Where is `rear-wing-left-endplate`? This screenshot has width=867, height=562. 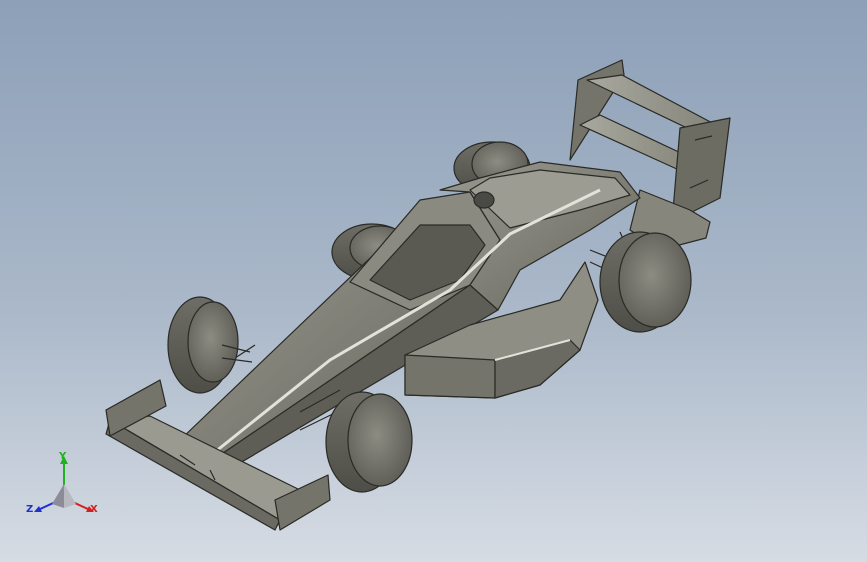
rear-wing-left-endplate is located at coordinates (597, 110).